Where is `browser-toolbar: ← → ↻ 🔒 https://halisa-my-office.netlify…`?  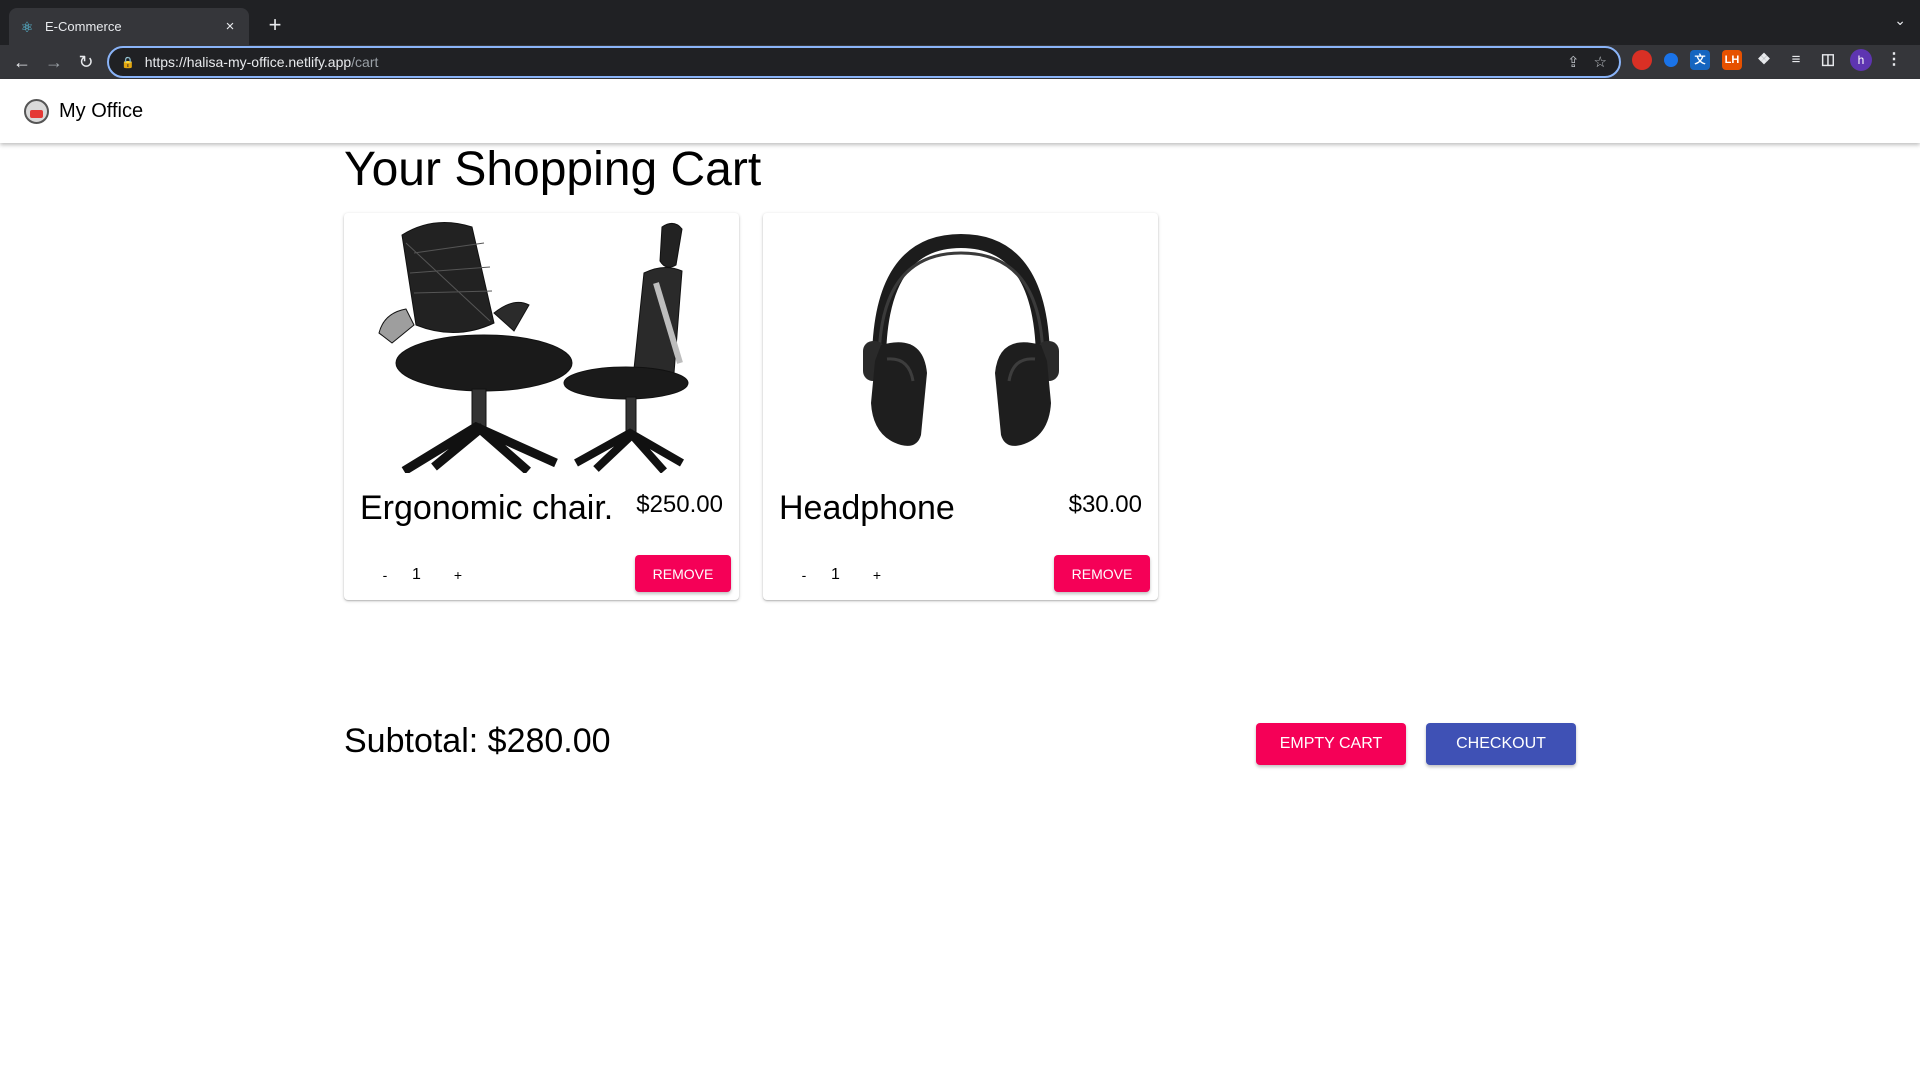
browser-toolbar: ← → ↻ 🔒 https://halisa-my-office.netlify… is located at coordinates (960, 62).